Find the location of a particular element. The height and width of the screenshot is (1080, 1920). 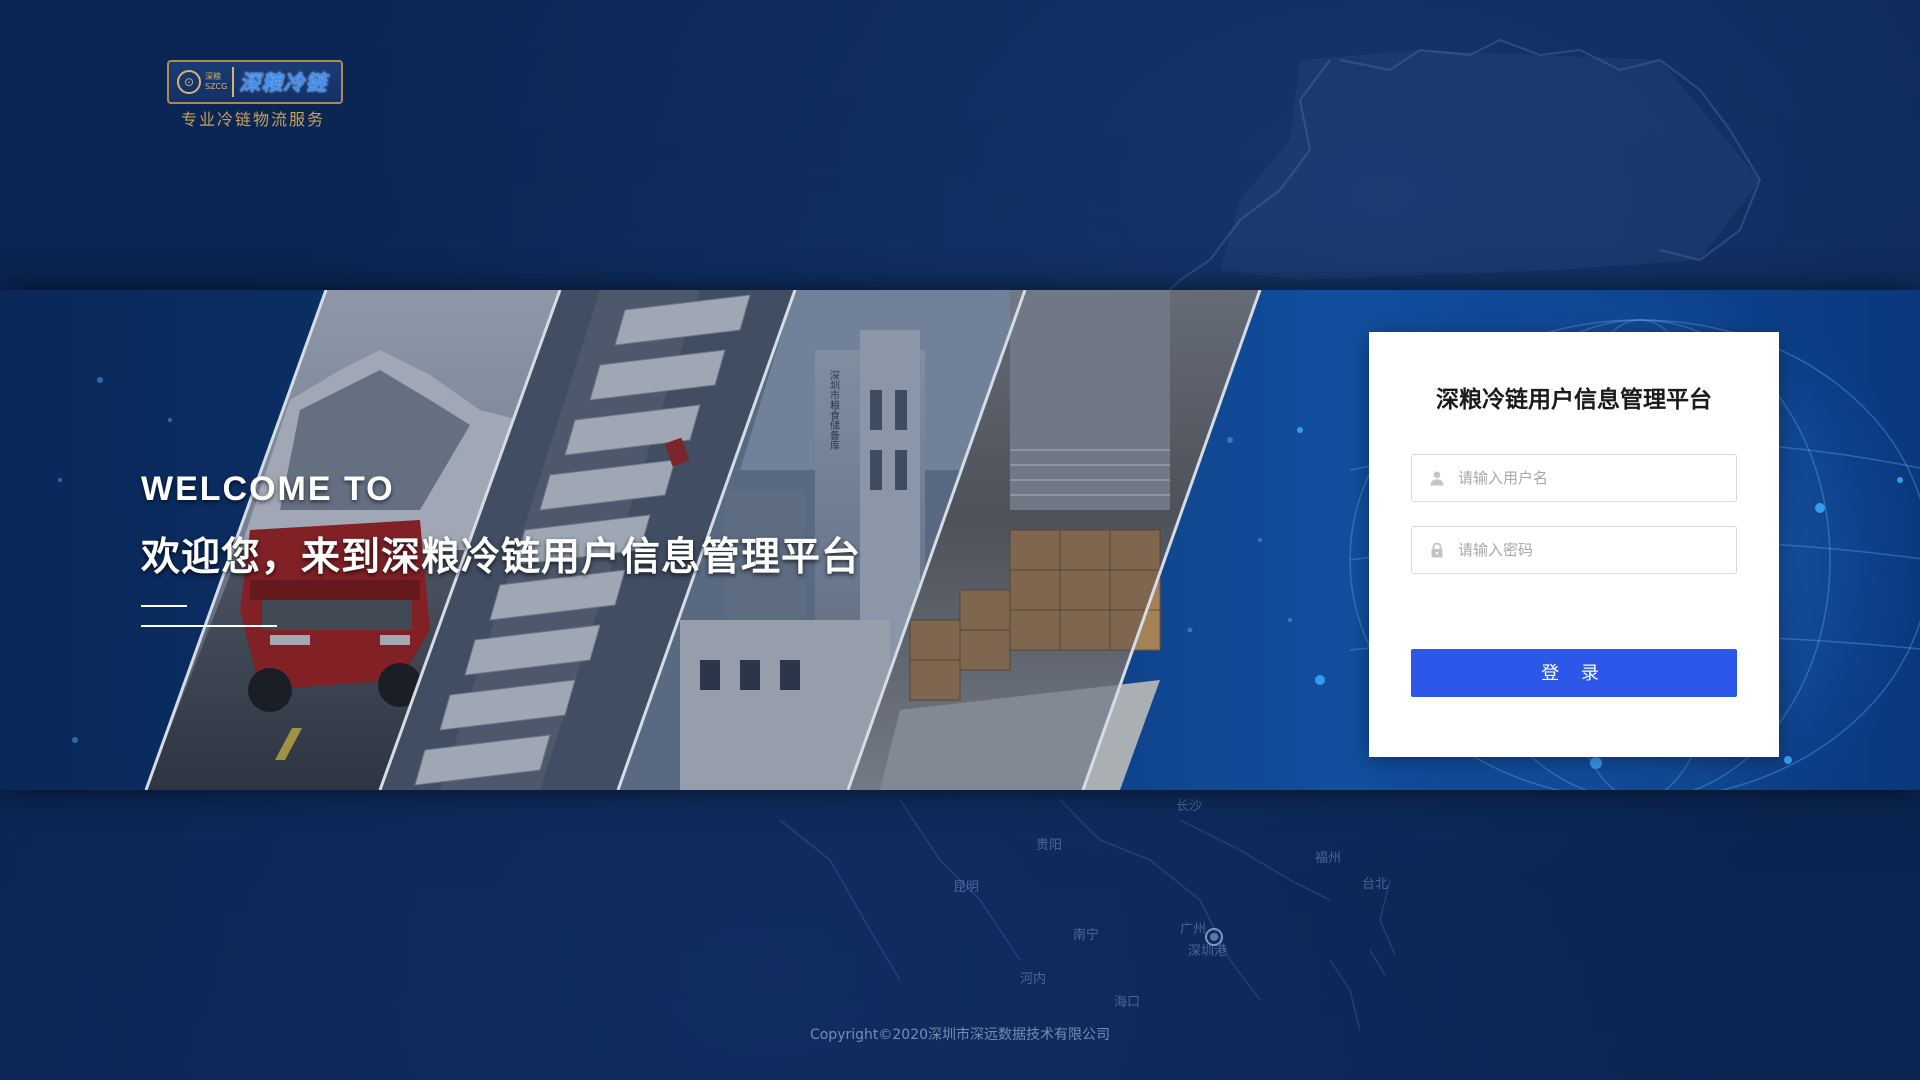

copyright-footer: Copyright©2020深圳市深远数据技术有限公司 is located at coordinates (960, 1035).